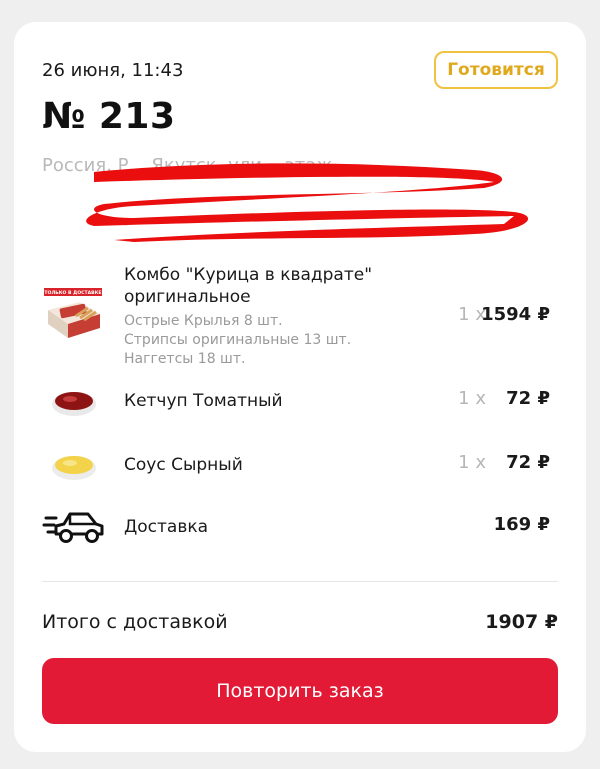 This screenshot has height=769, width=600. What do you see at coordinates (521, 524) in the screenshot?
I see `item-price: 169 ₽` at bounding box center [521, 524].